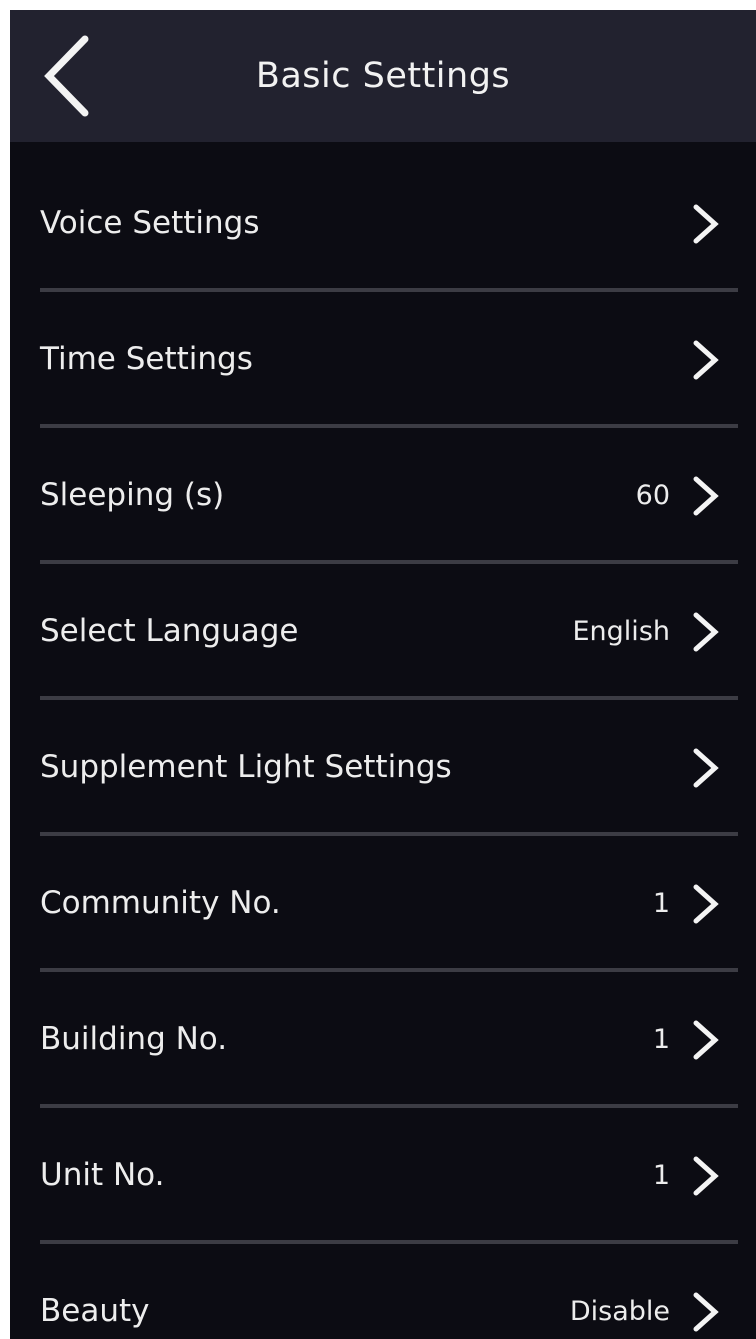 This screenshot has width=756, height=1339. I want to click on settings-item-sleeping: Sleeping (s) 60, so click(383, 496).